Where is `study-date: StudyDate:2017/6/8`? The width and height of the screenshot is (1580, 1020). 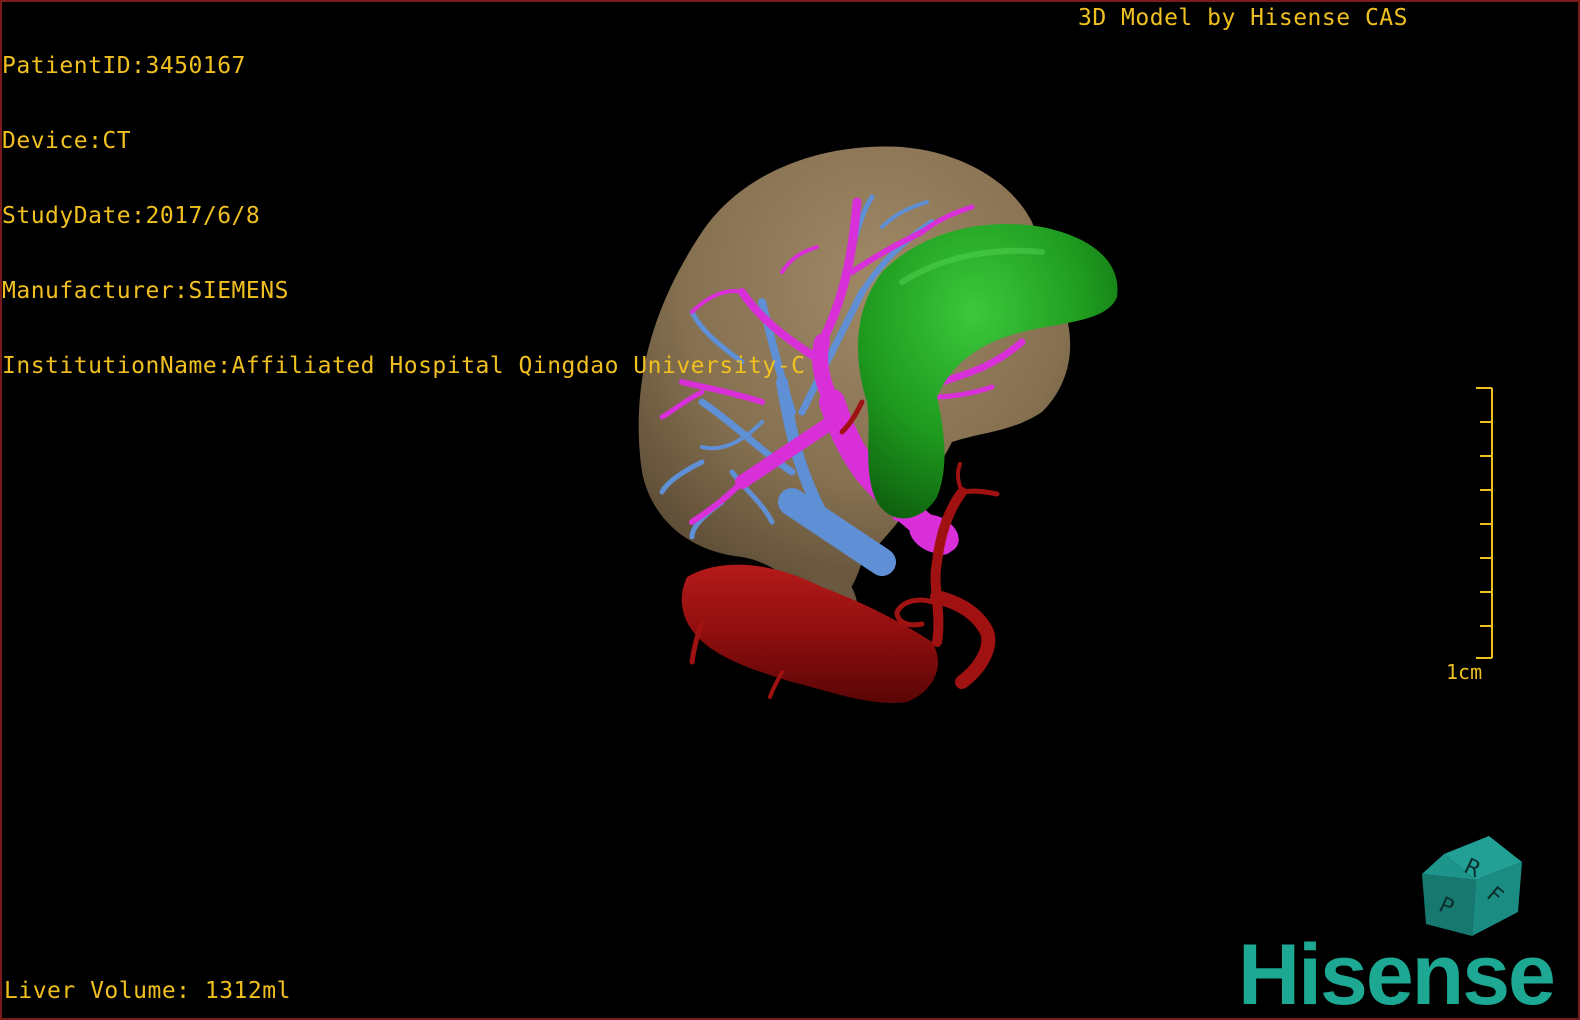
study-date: StudyDate:2017/6/8 is located at coordinates (131, 216).